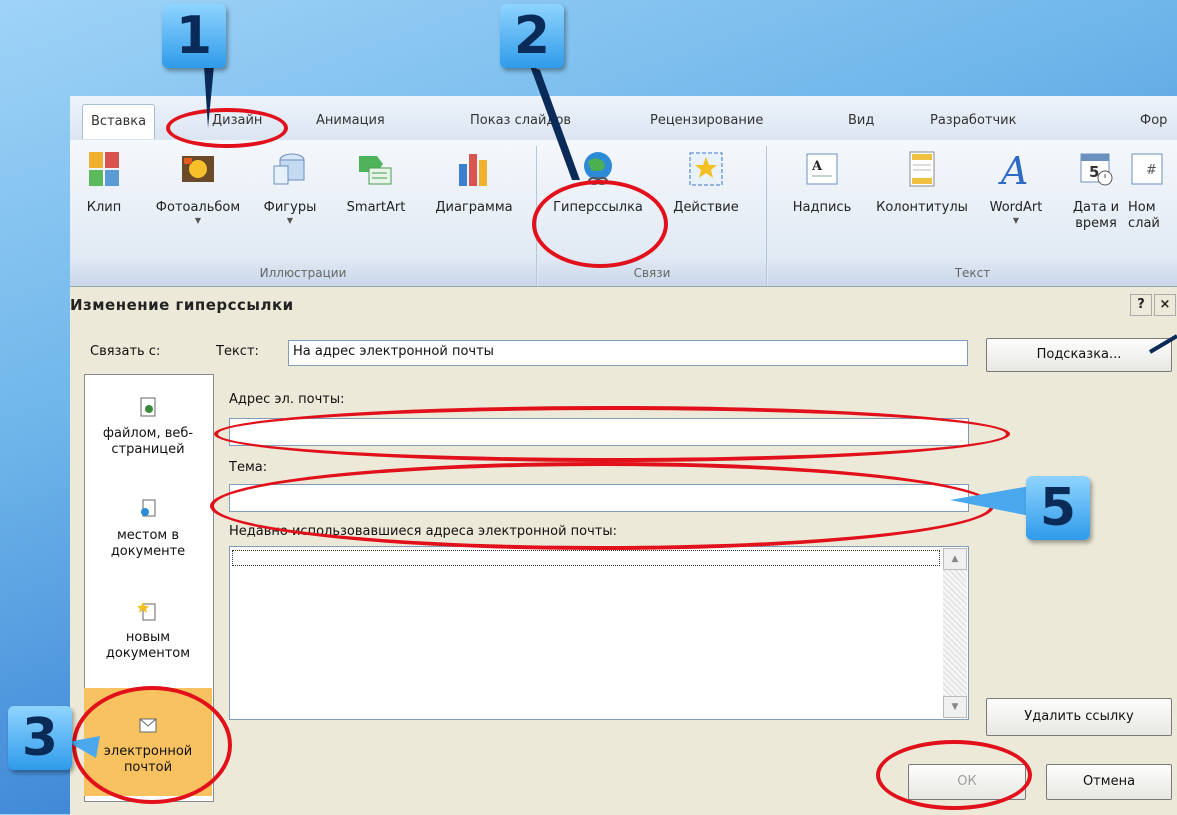 The image size is (1177, 815). What do you see at coordinates (194, 36) in the screenshot?
I see `step-badge-1: 1` at bounding box center [194, 36].